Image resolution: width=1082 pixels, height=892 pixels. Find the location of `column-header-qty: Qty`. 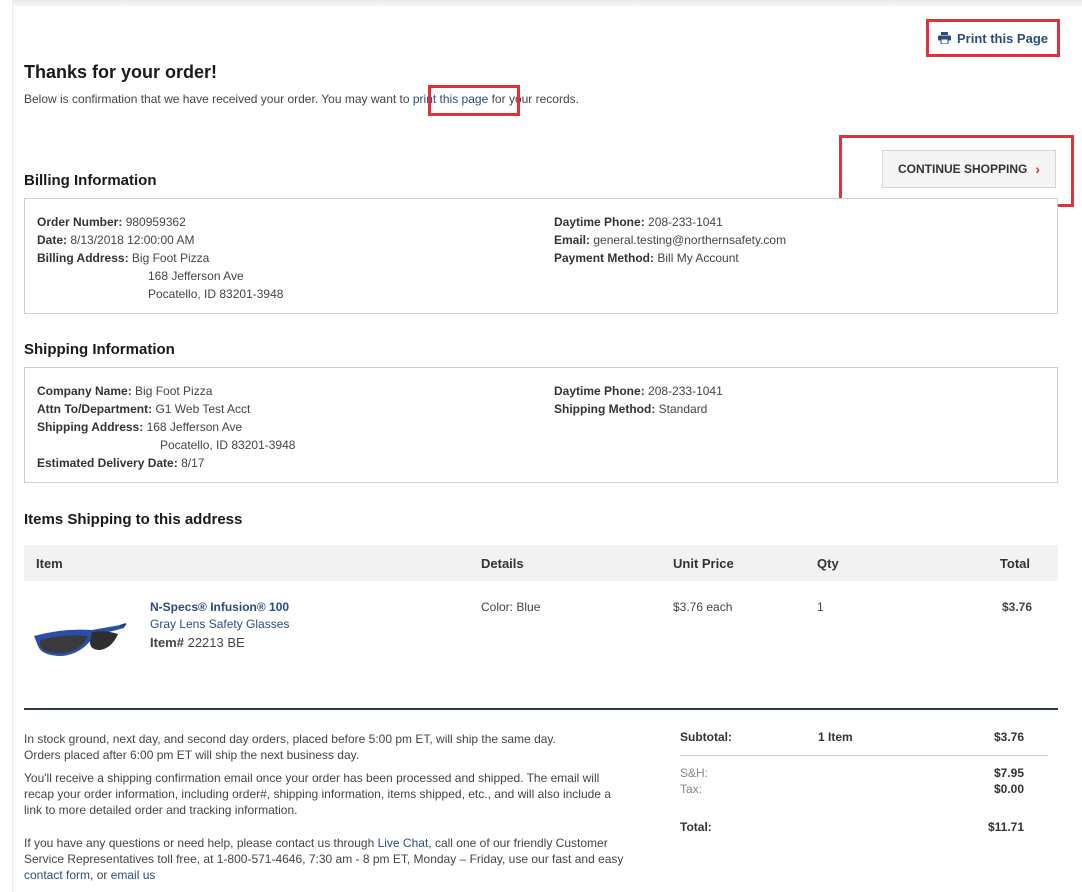

column-header-qty: Qty is located at coordinates (828, 563).